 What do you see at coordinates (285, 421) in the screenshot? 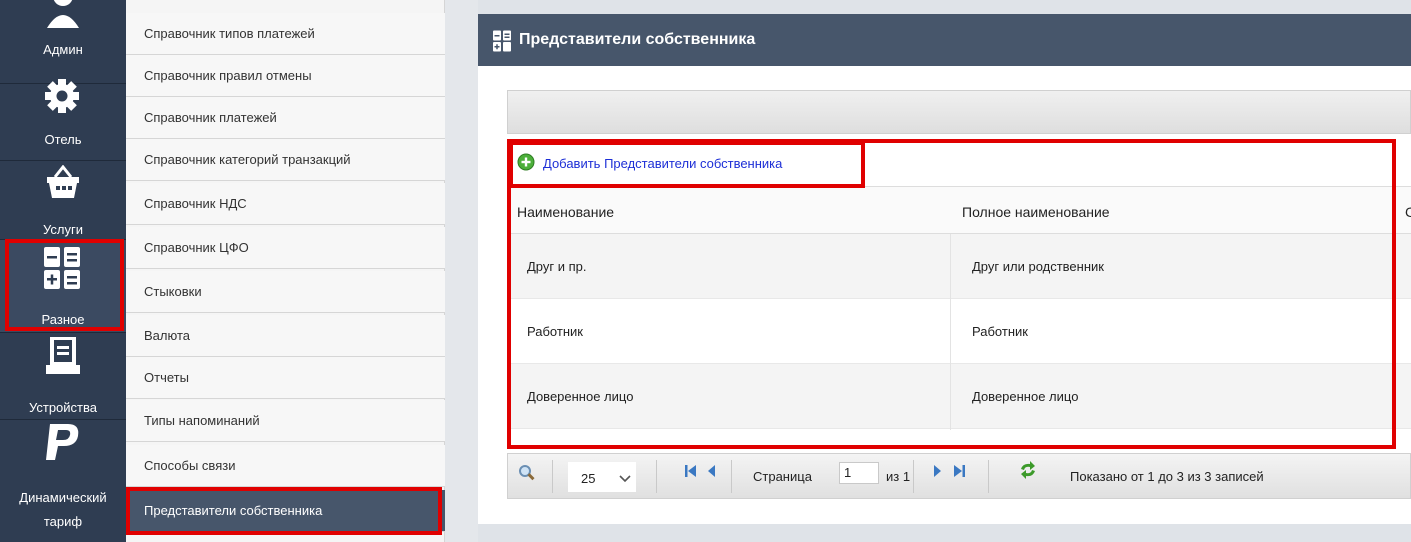
I see `submenu-item-reminder-types: Типы напоминаний` at bounding box center [285, 421].